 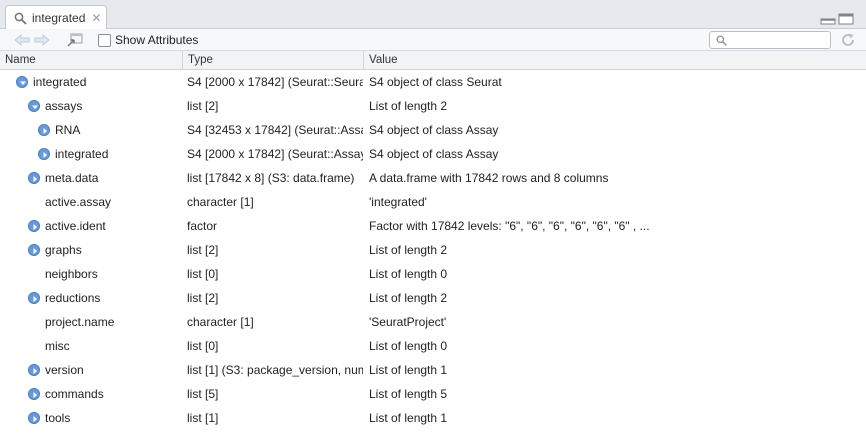 I want to click on tree-row-type: S4 [32453 x 17842] (Seurat::Assay), so click(x=275, y=130).